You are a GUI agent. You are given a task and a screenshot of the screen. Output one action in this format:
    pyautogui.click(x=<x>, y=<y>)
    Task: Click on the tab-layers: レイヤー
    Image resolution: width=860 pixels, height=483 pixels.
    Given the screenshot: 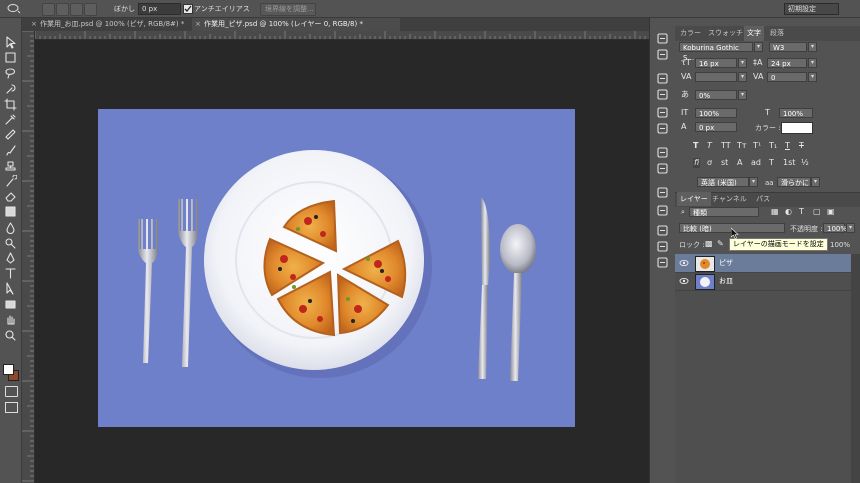 What is the action you would take?
    pyautogui.click(x=694, y=199)
    